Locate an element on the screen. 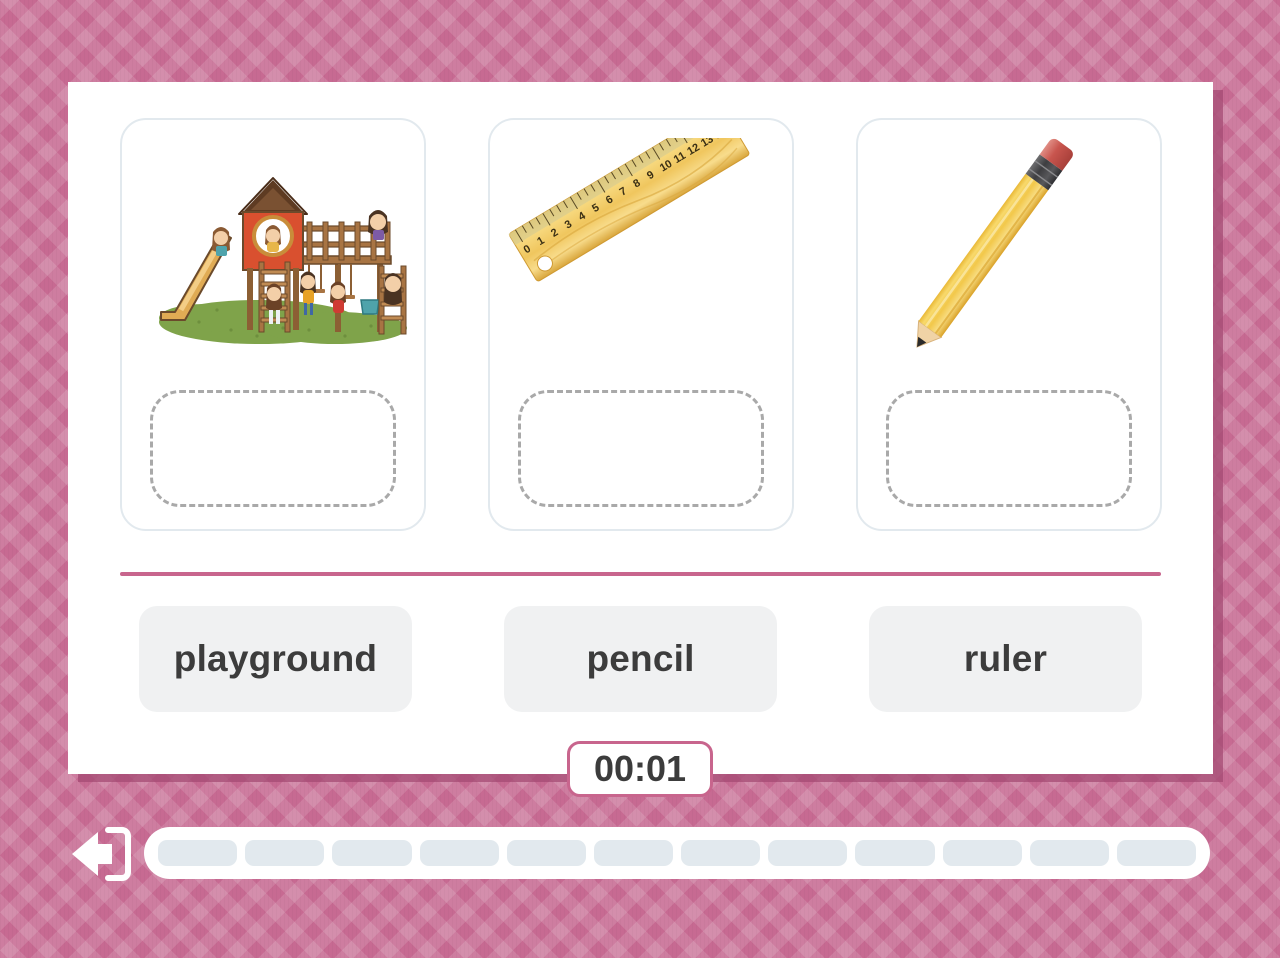 Image resolution: width=1280 pixels, height=958 pixels. pencil-illustration is located at coordinates (1009, 255).